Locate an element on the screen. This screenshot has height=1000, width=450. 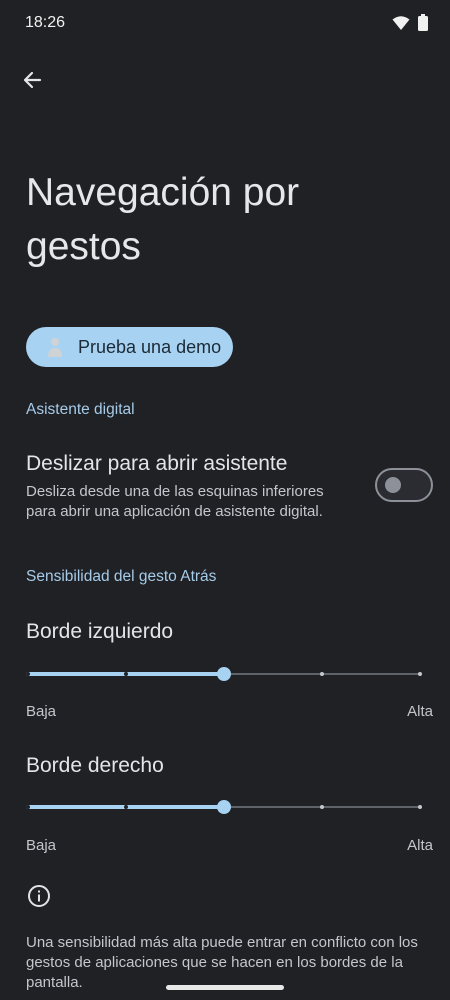
try-demo-button: Prueba una demo is located at coordinates (129, 347).